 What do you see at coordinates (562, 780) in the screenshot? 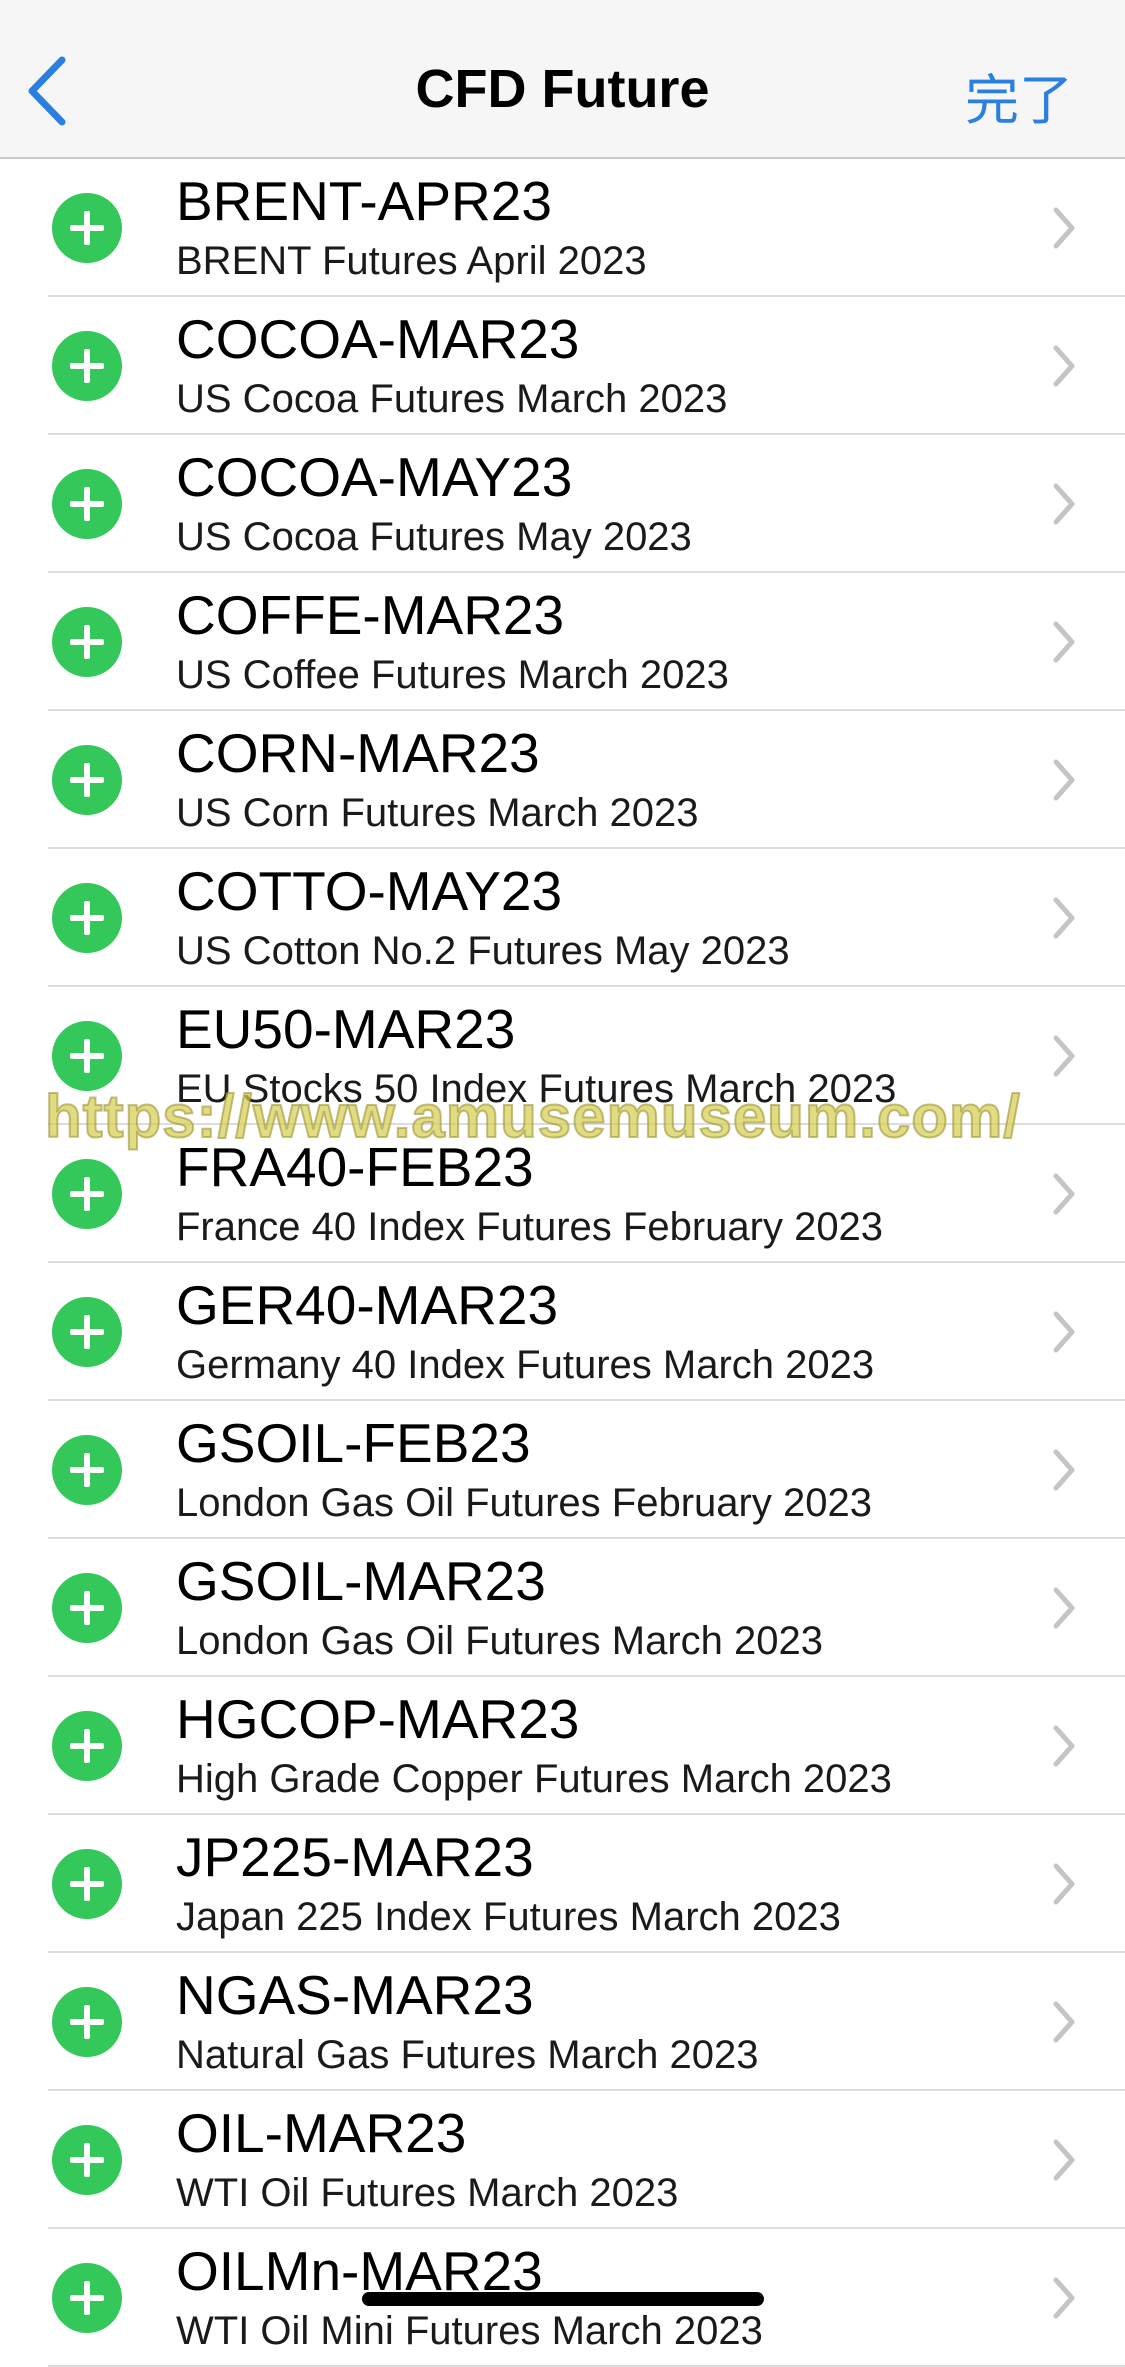
I see `list-item: CORN-MAR23 US Corn Futures March 2023` at bounding box center [562, 780].